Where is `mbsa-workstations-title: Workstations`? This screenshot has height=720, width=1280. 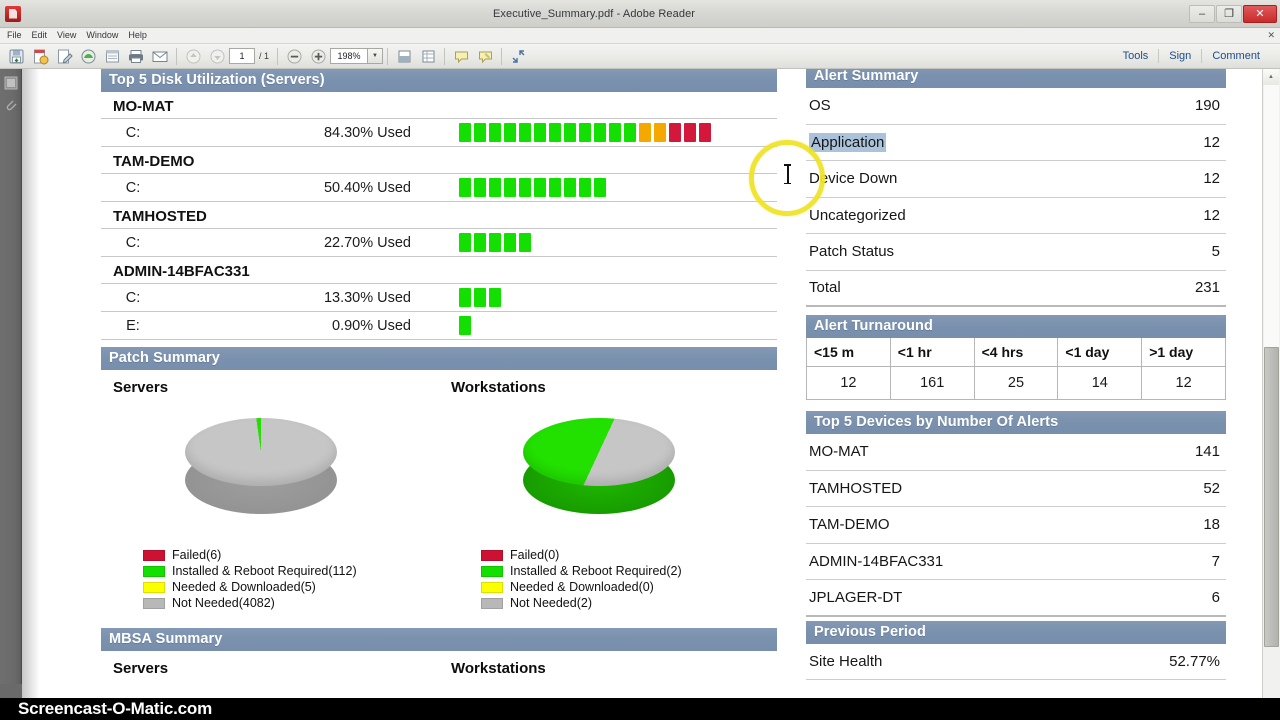
mbsa-workstations-title: Workstations is located at coordinates (498, 668).